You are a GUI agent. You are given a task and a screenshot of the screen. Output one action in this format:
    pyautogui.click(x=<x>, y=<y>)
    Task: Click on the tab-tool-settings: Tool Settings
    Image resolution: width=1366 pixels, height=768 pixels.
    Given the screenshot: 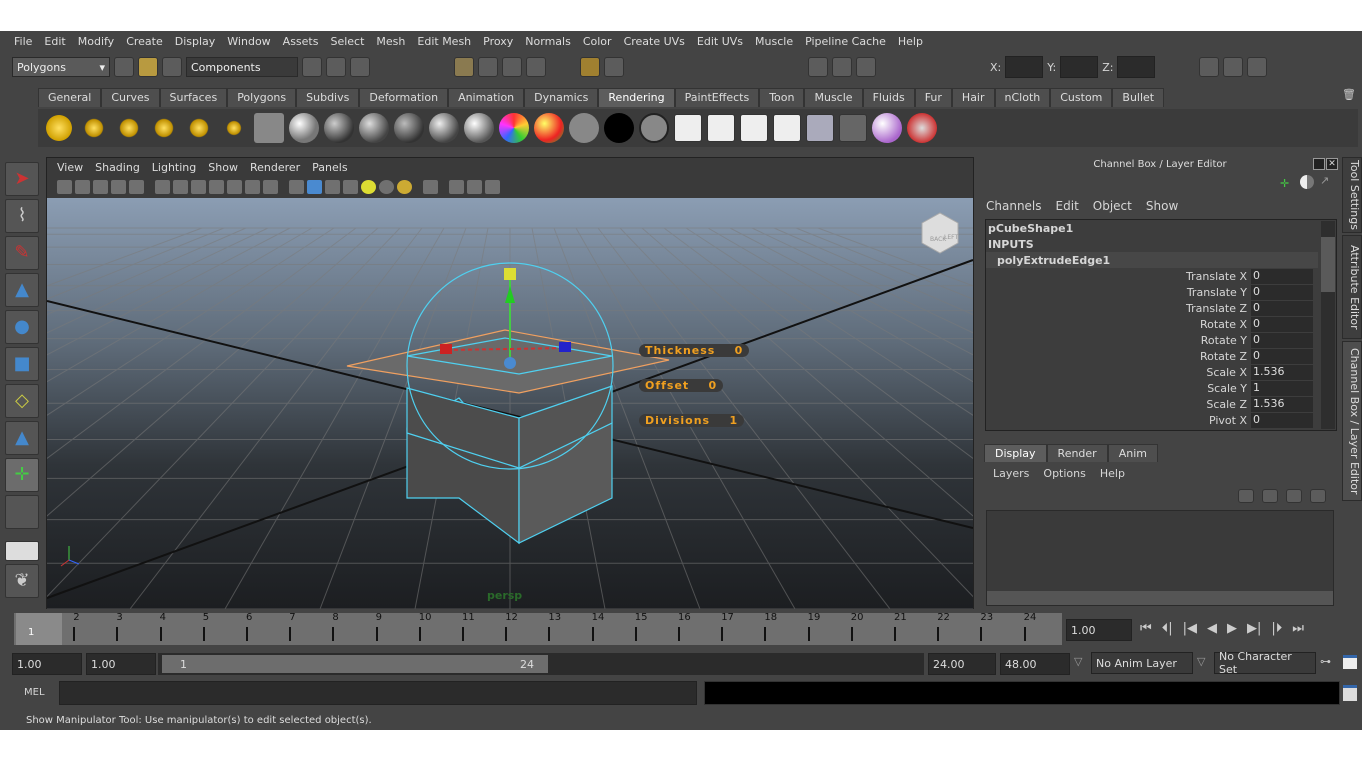 What is the action you would take?
    pyautogui.click(x=1352, y=195)
    